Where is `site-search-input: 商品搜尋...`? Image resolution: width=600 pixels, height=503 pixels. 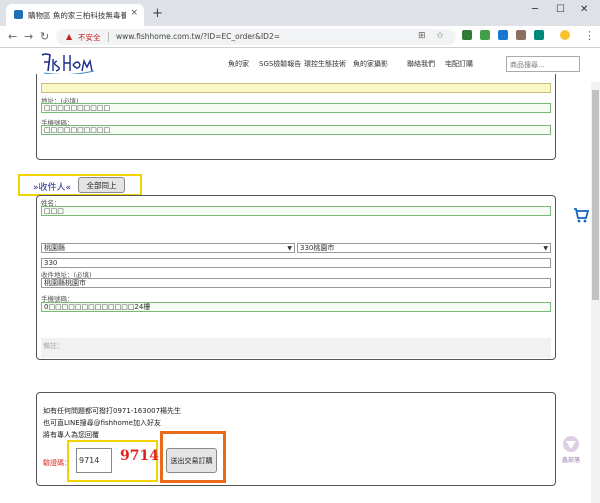 site-search-input: 商品搜尋... is located at coordinates (543, 64).